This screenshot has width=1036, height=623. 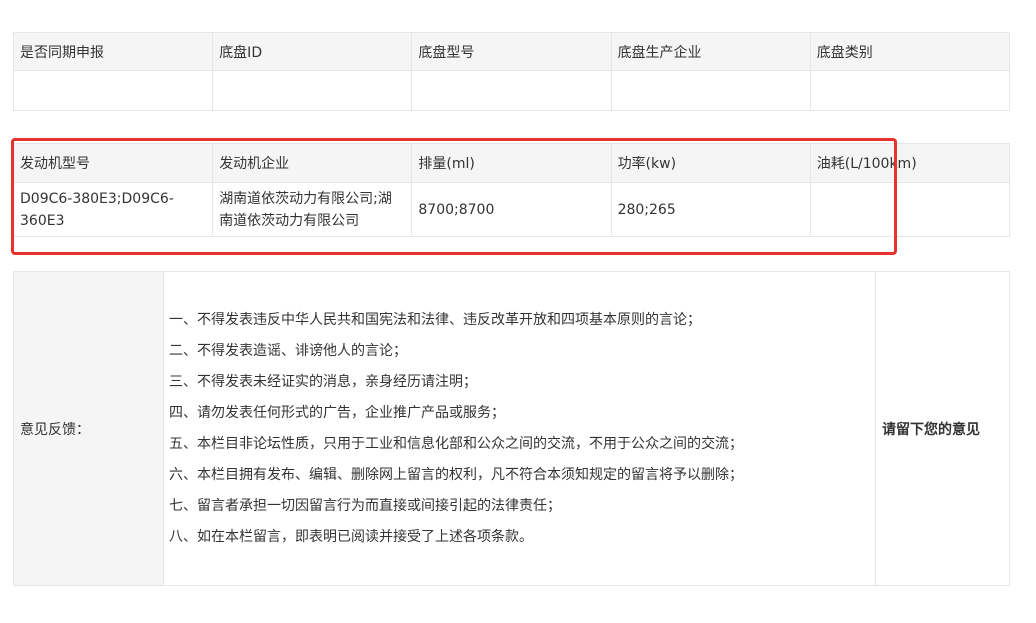 What do you see at coordinates (365, 505) in the screenshot?
I see `list-item: 七、留言者承担一切因留言行为而直接或间接引起的法律责任；` at bounding box center [365, 505].